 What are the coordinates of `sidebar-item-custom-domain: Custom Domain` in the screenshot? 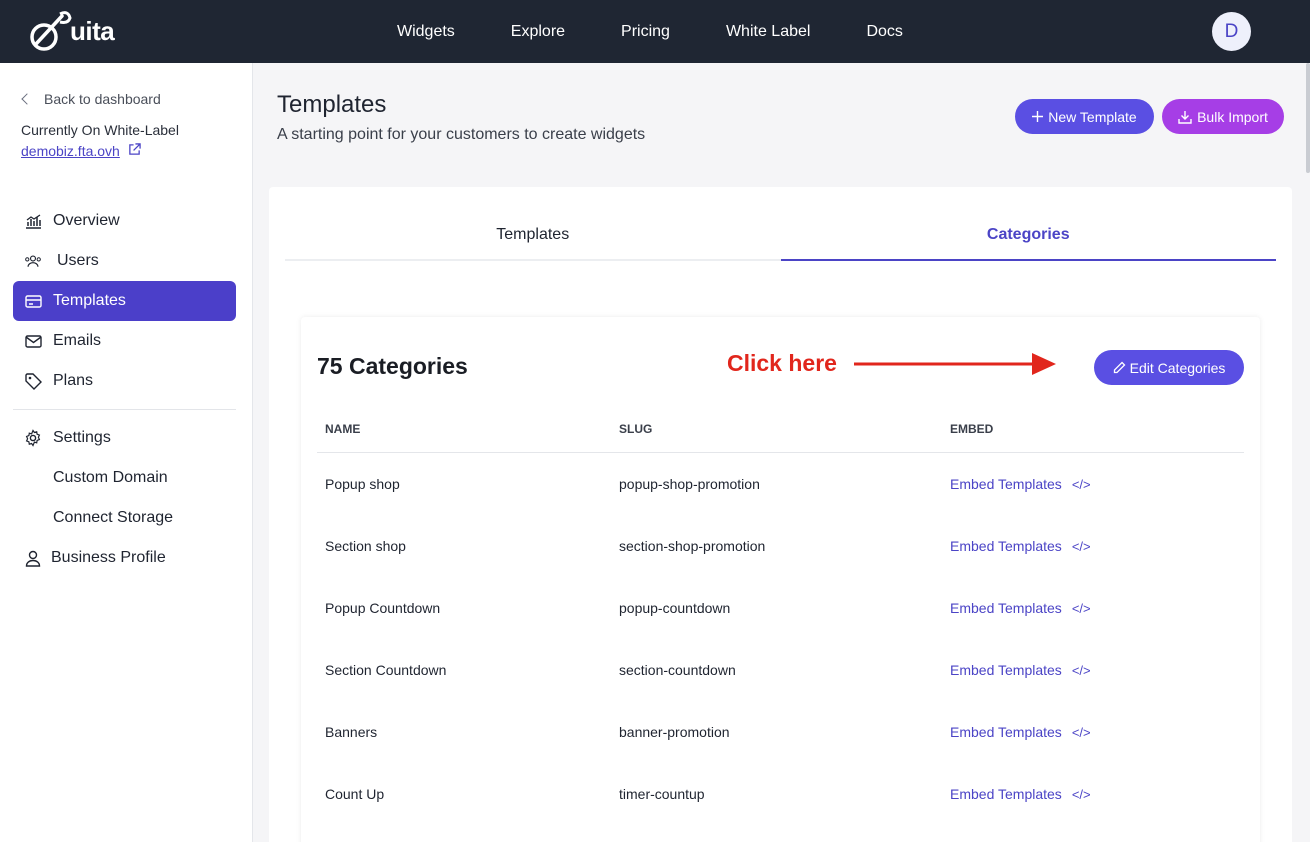 It's located at (124, 478).